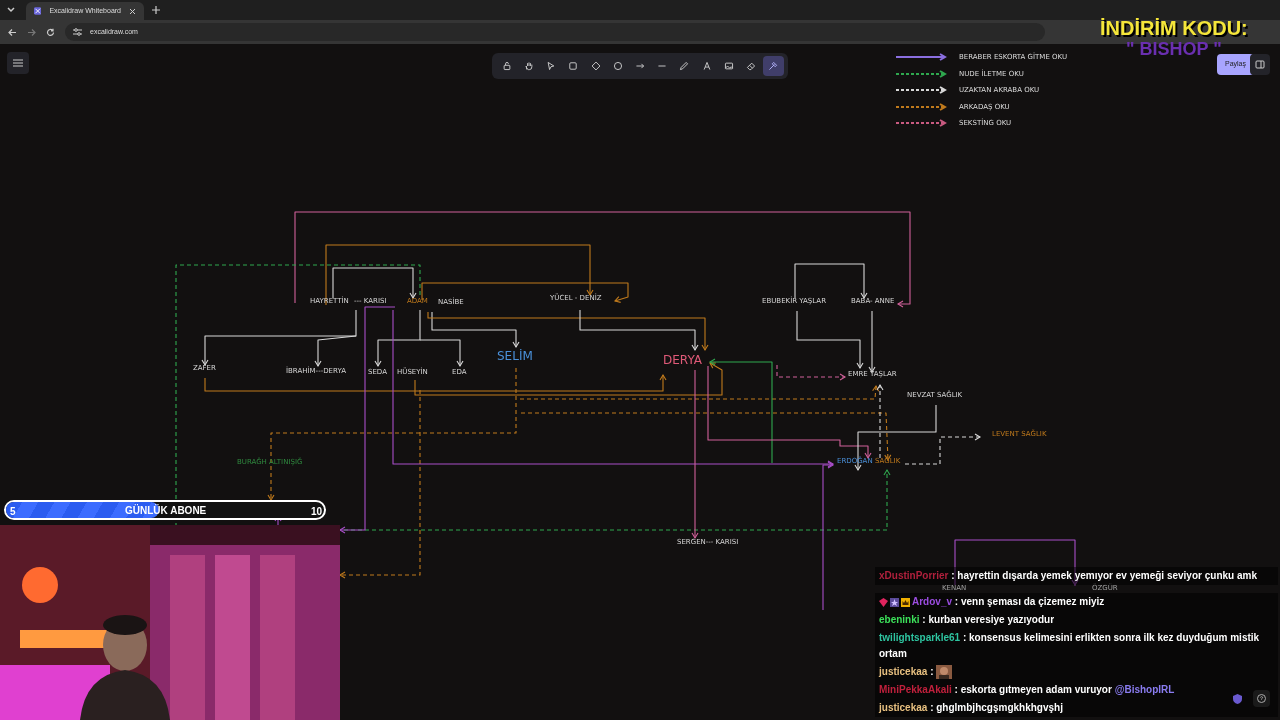 Image resolution: width=1280 pixels, height=720 pixels. I want to click on diamond-icon, so click(595, 66).